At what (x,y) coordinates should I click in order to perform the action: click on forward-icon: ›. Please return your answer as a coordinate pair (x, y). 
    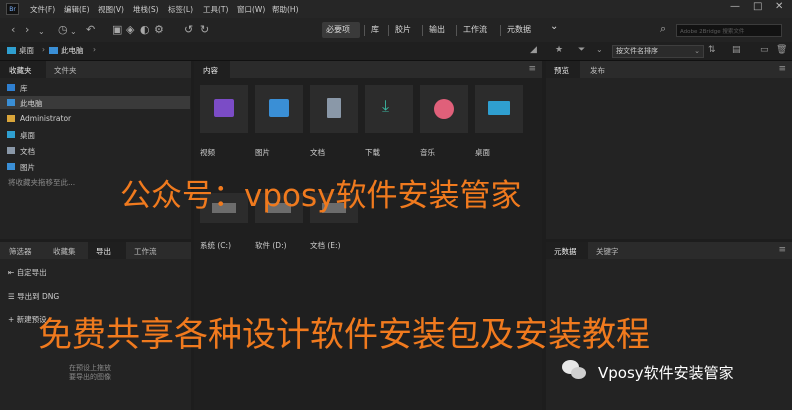
    Looking at the image, I should click on (27, 29).